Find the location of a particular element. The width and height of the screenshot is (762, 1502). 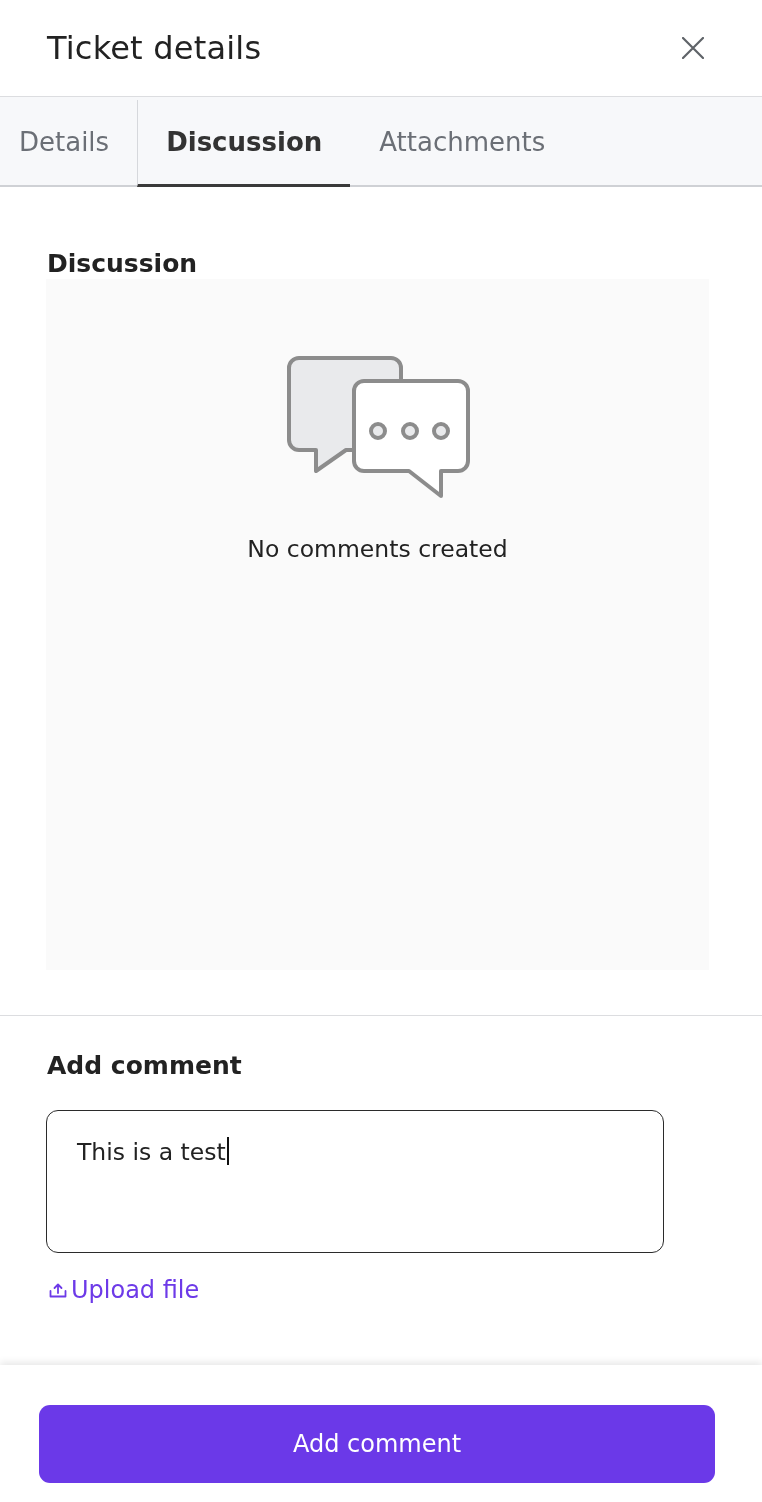

panel-title: Ticket details is located at coordinates (154, 48).